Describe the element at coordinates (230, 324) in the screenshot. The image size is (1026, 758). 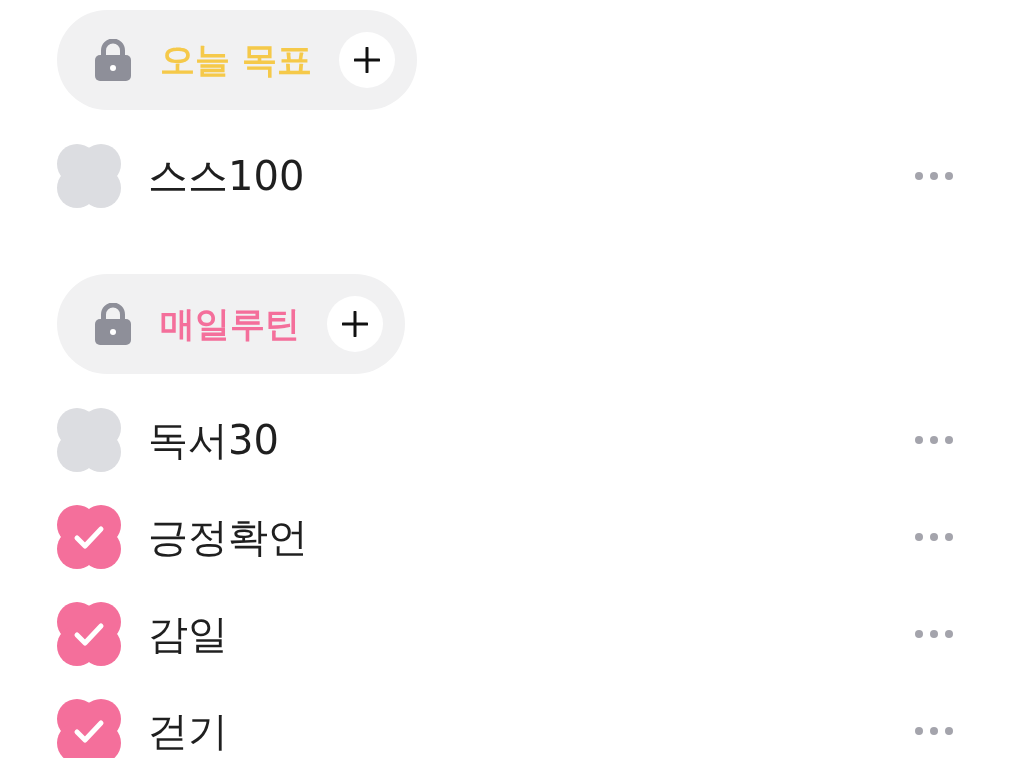
I see `section-title: 매일루틴` at that location.